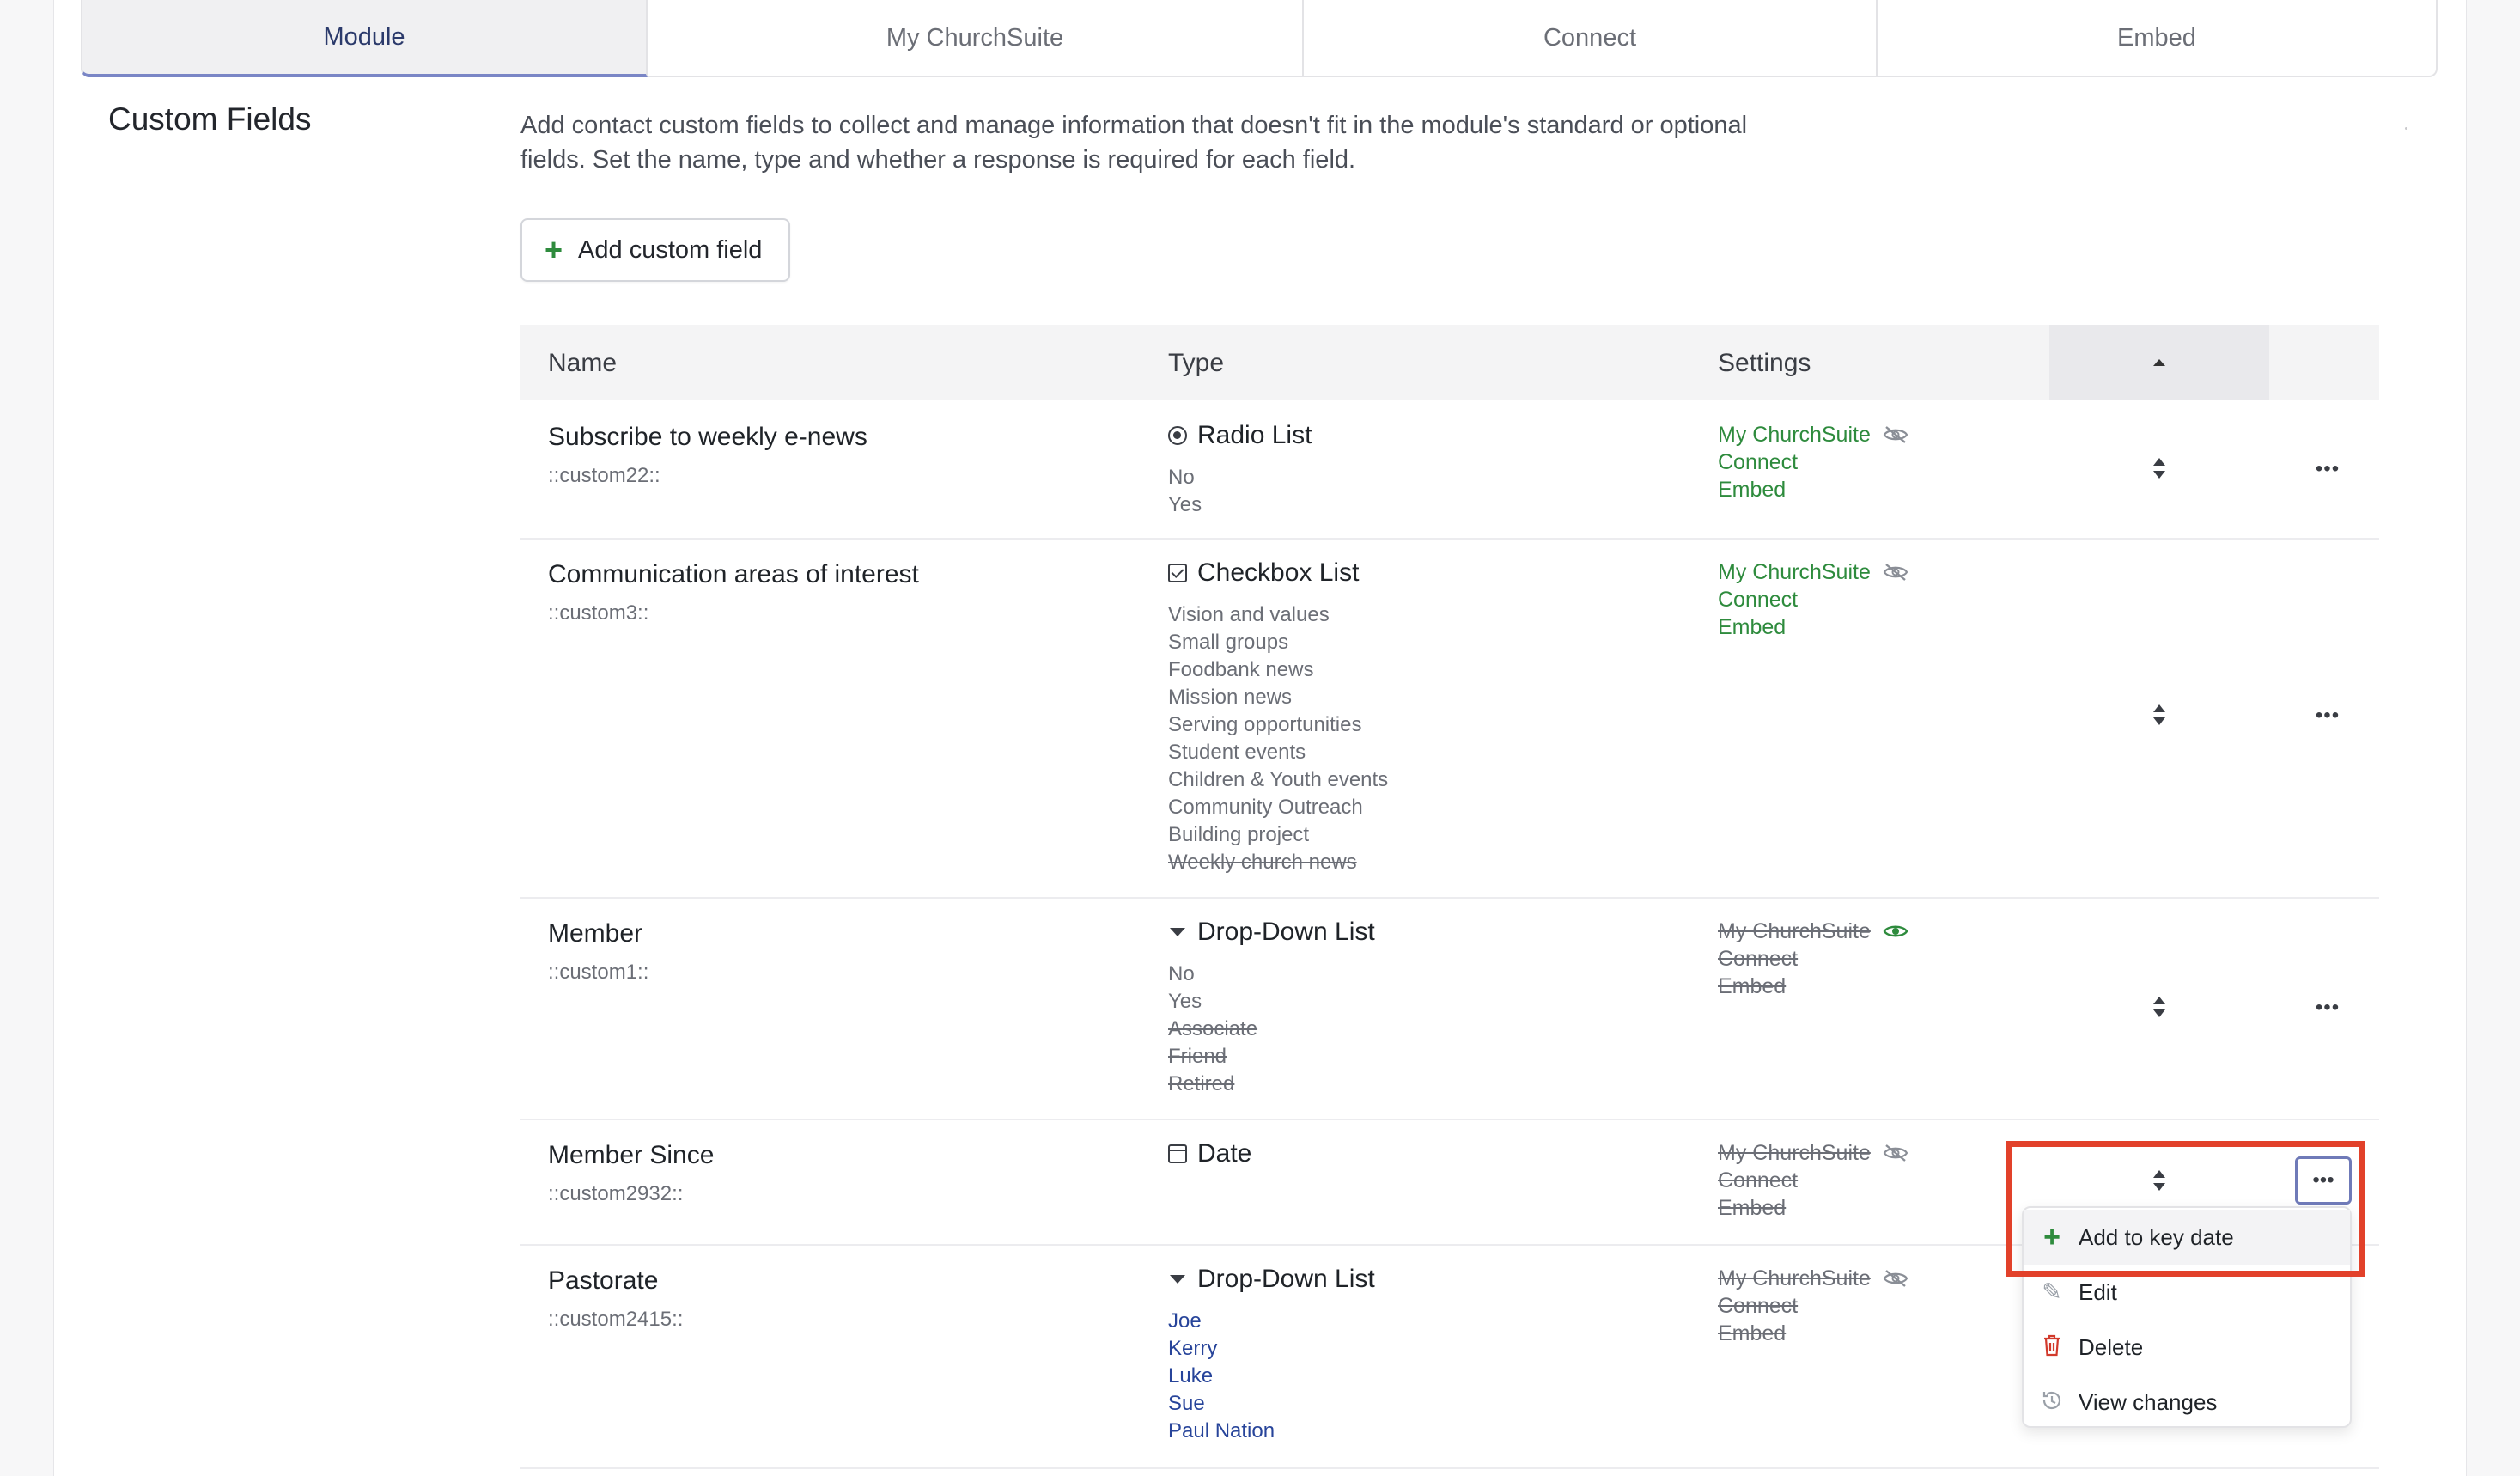  Describe the element at coordinates (1279, 572) in the screenshot. I see `field-type-label: Checkbox List` at that location.